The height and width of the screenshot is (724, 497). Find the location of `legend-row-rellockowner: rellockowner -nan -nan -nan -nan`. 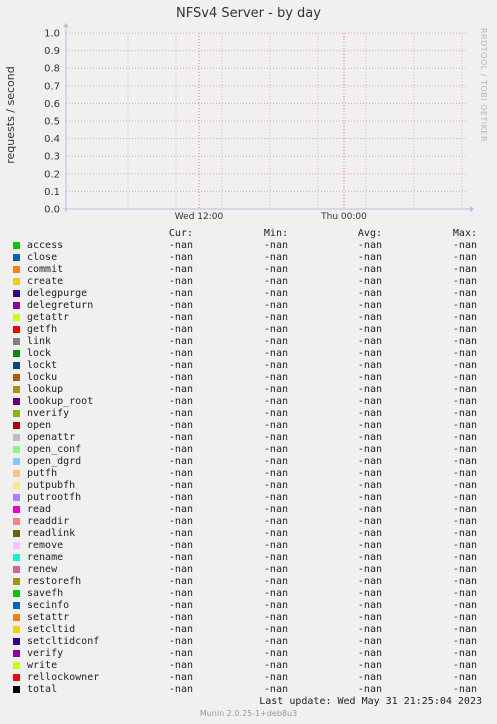

legend-row-rellockowner: rellockowner -nan -nan -nan -nan is located at coordinates (248, 678).